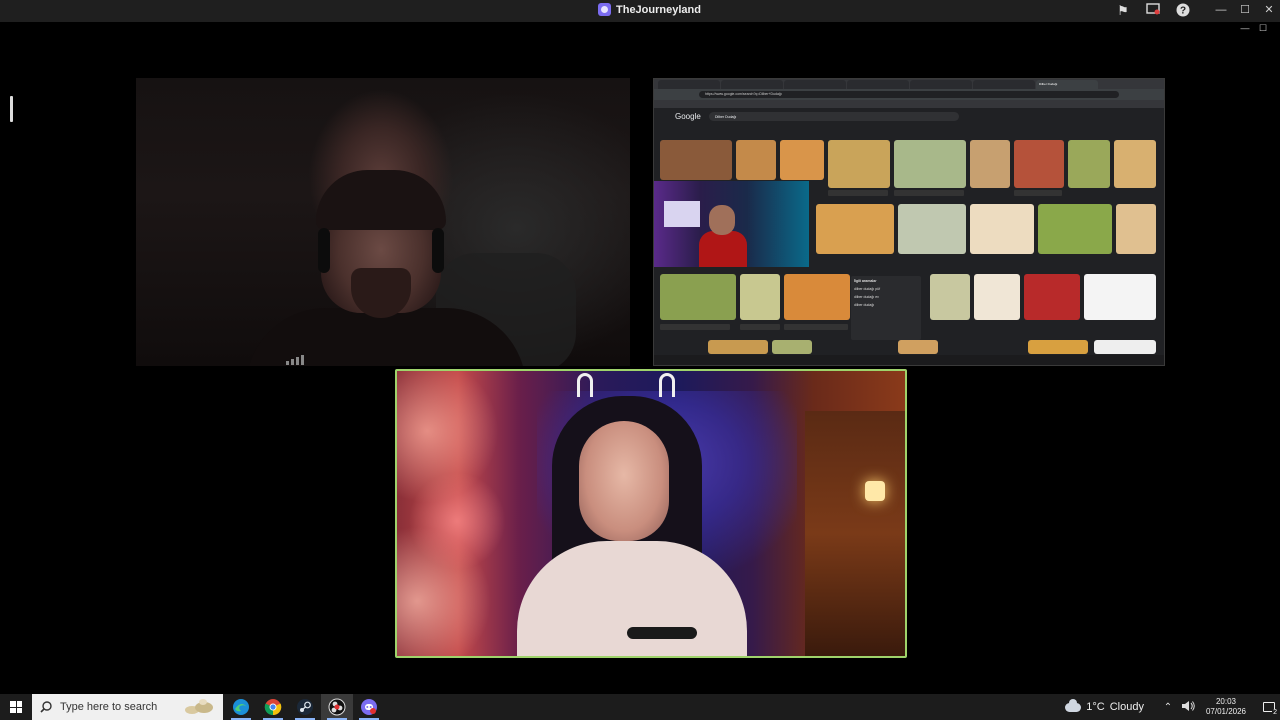  What do you see at coordinates (722, 220) in the screenshot?
I see `streamer-face` at bounding box center [722, 220].